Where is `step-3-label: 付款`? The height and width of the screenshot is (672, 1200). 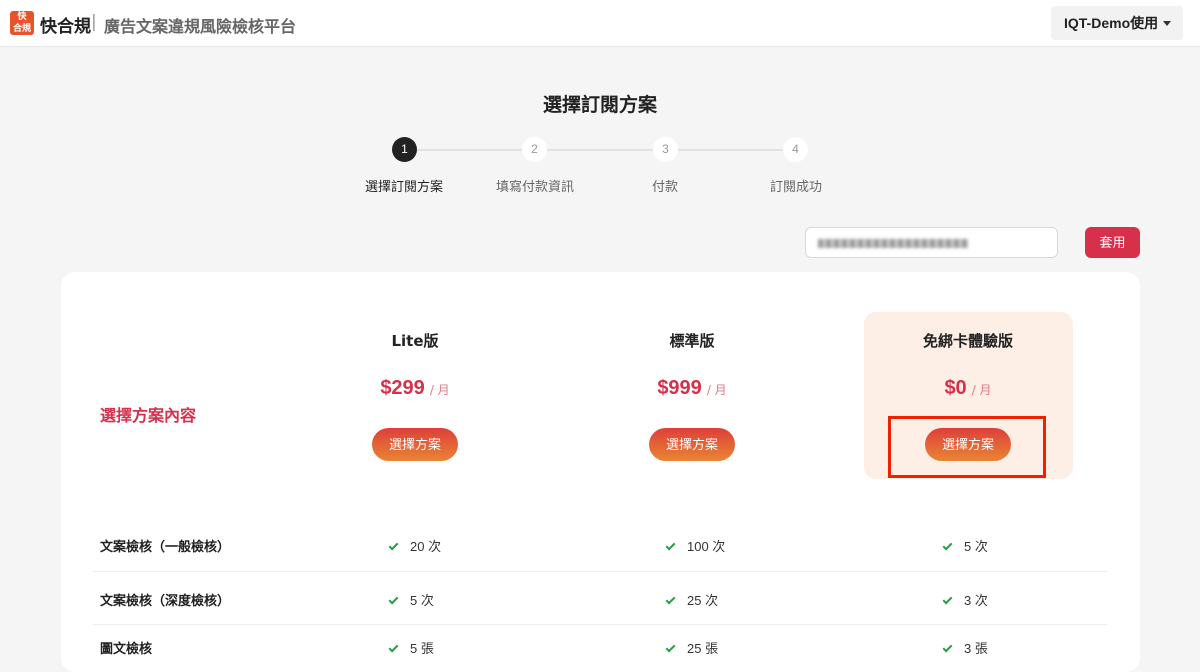
step-3-label: 付款 is located at coordinates (664, 187).